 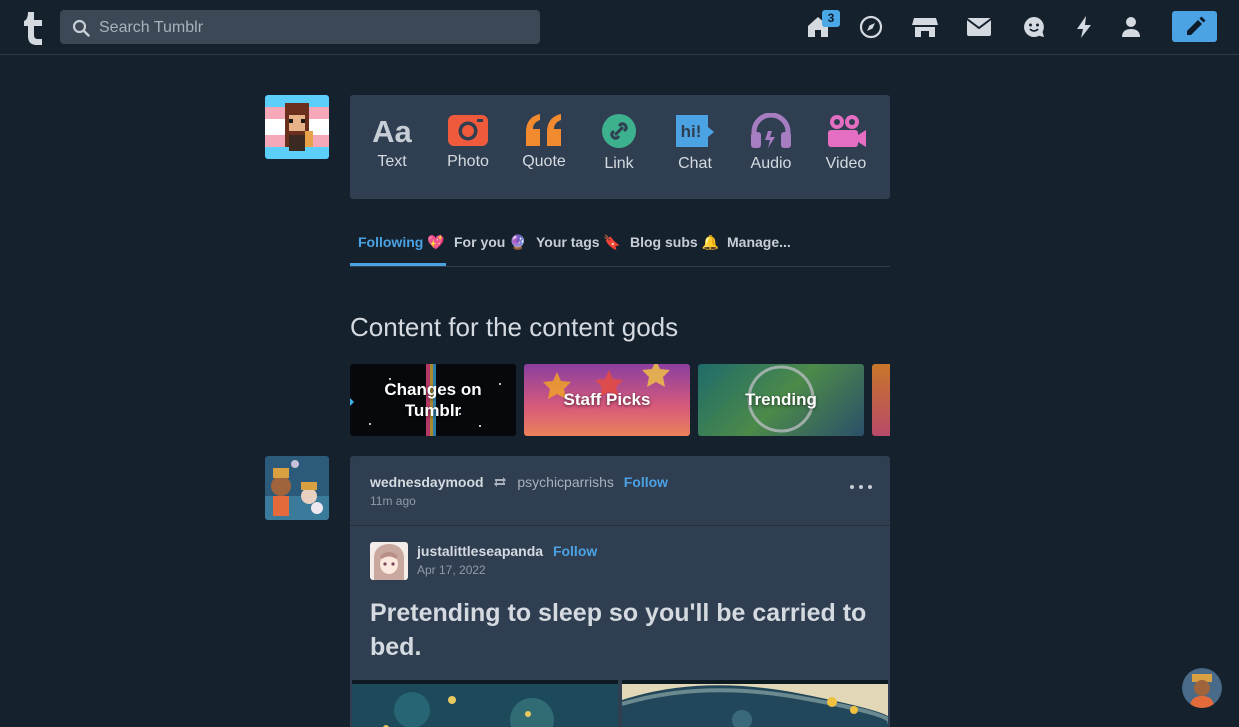 I want to click on quote-icon, so click(x=543, y=130).